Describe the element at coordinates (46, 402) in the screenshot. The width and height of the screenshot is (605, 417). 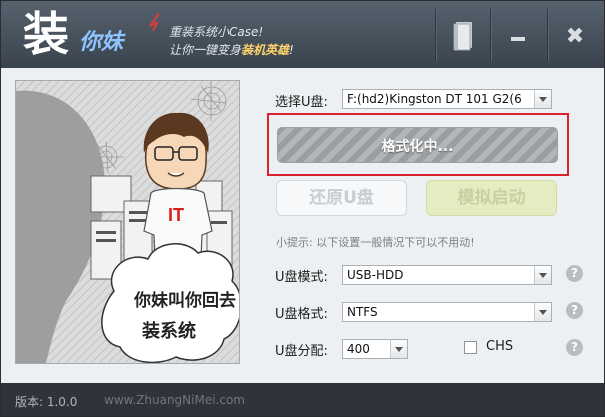
I see `version-text: 版本: 1.0.0` at that location.